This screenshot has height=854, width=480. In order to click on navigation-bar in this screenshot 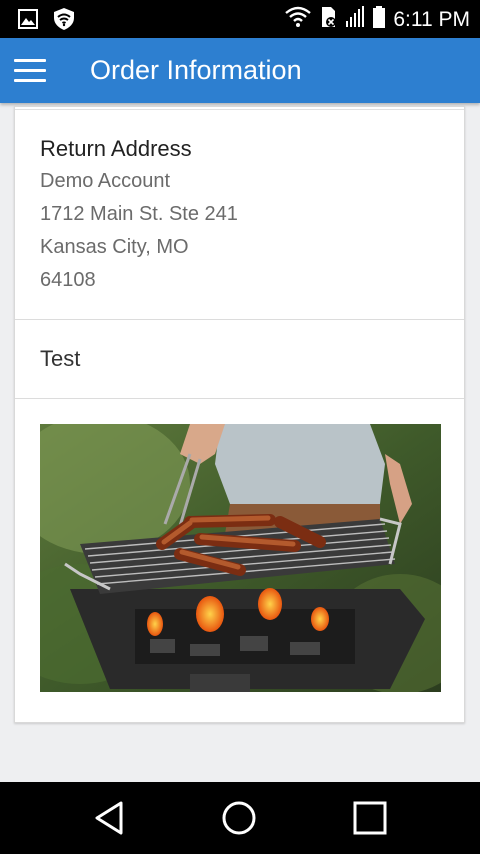, I will do `click(240, 818)`.